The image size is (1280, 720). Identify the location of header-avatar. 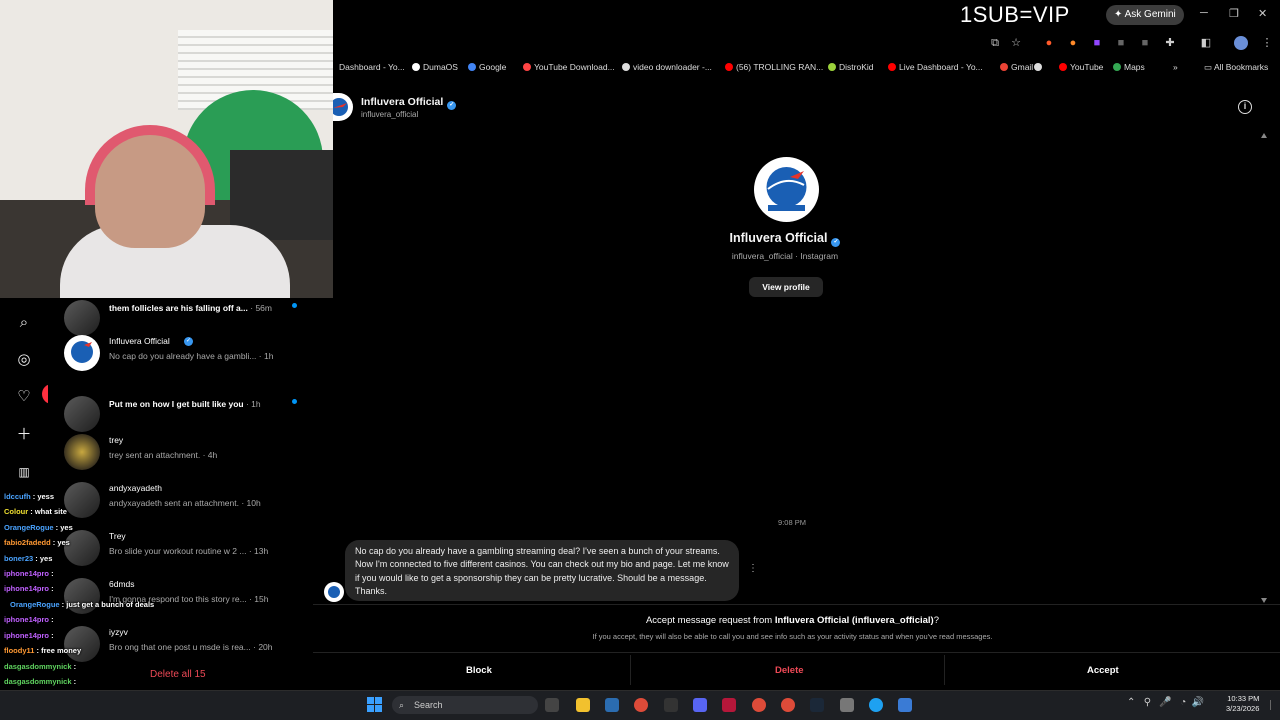
(343, 107).